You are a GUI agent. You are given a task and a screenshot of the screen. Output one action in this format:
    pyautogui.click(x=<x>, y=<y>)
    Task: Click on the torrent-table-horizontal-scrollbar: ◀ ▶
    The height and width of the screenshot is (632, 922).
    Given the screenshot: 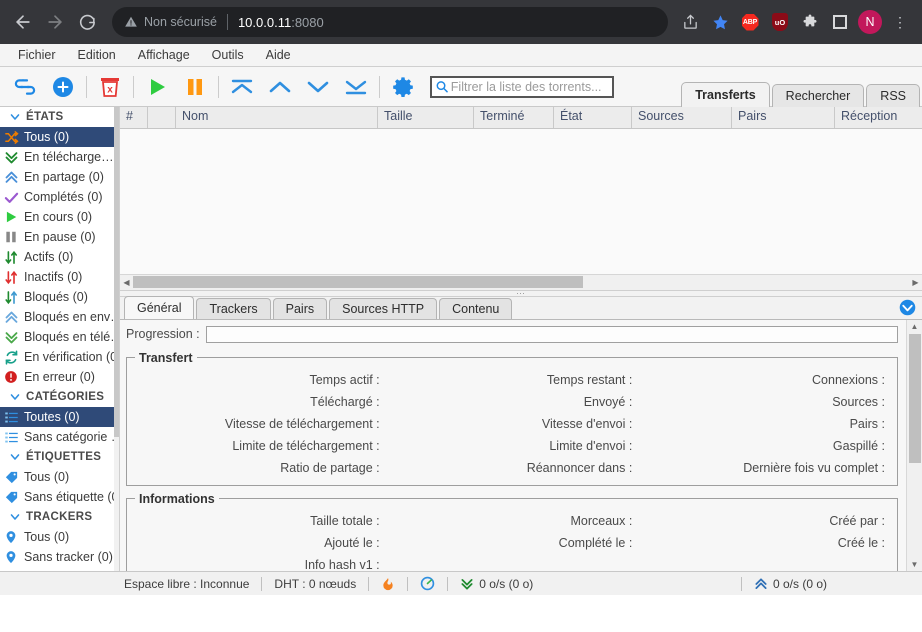 What is the action you would take?
    pyautogui.click(x=521, y=281)
    